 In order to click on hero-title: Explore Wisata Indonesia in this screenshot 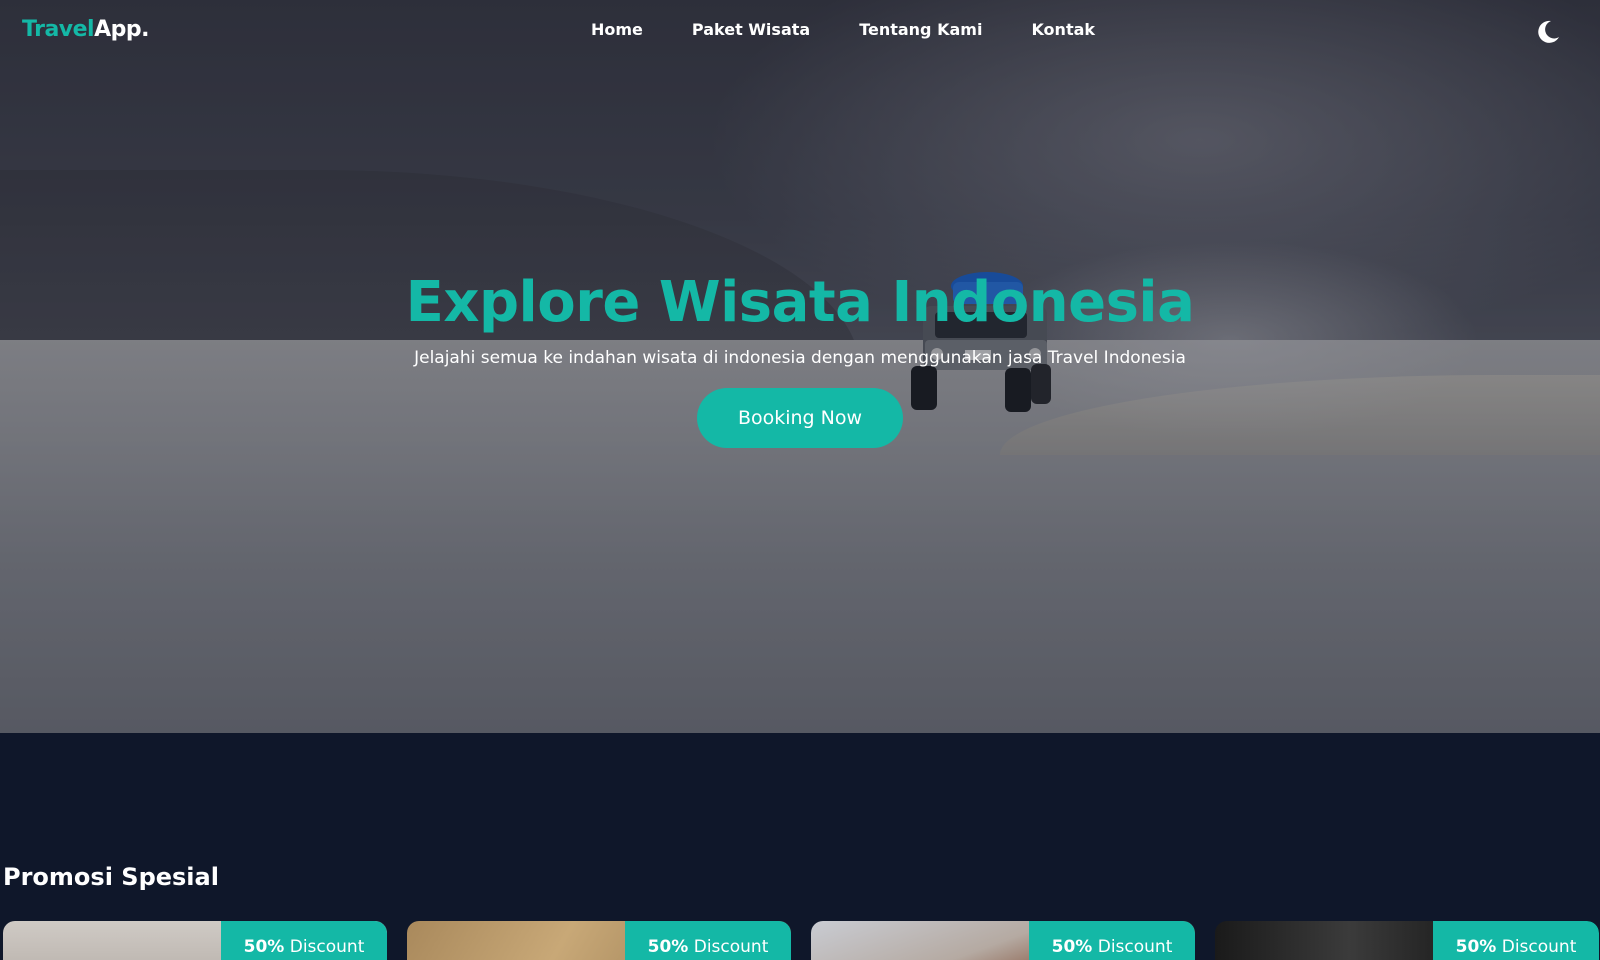, I will do `click(800, 302)`.